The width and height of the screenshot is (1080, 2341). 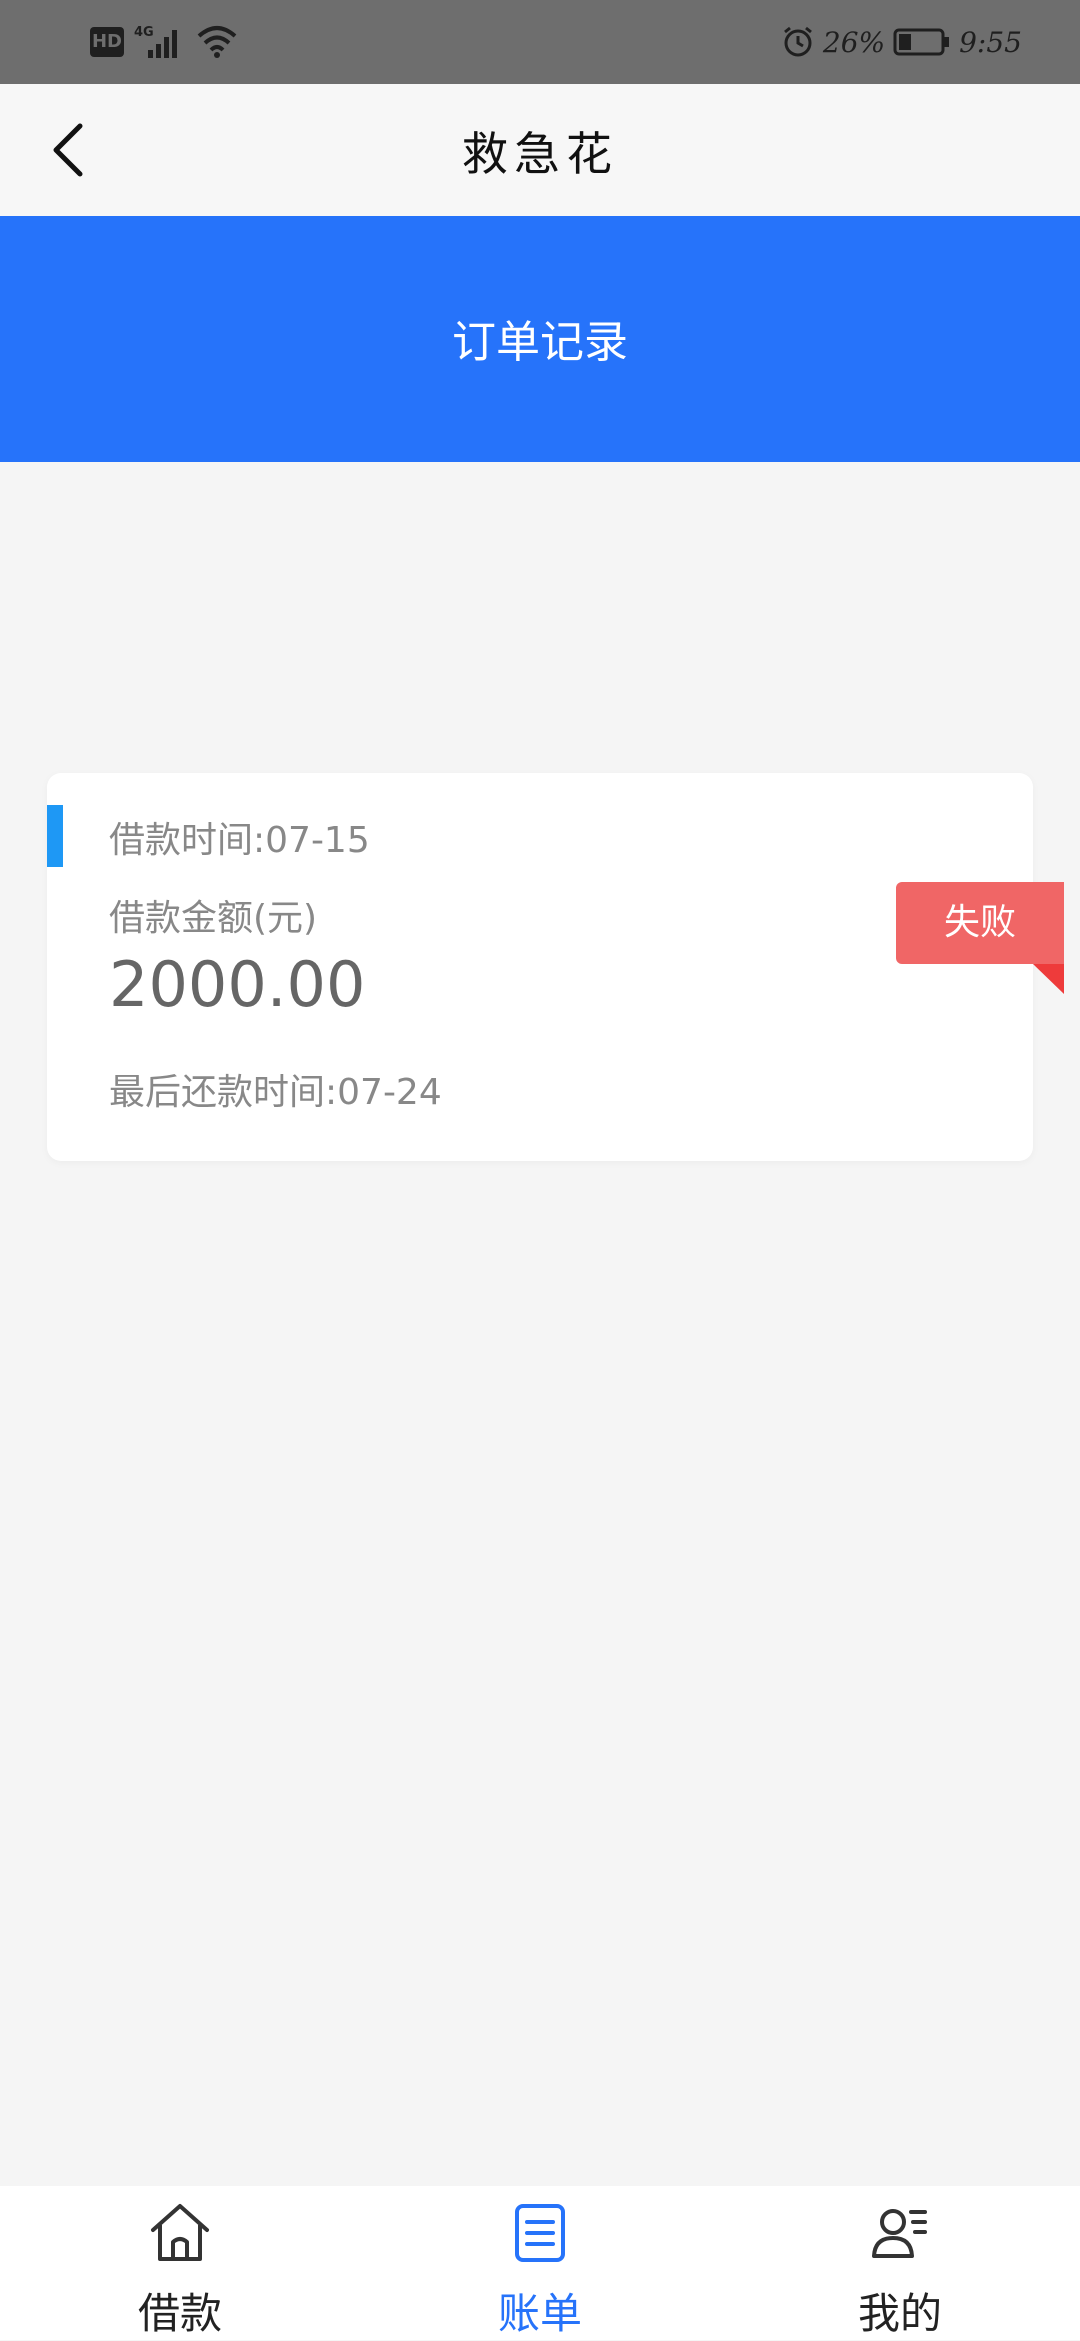 I want to click on clock: 9:55, so click(x=990, y=42).